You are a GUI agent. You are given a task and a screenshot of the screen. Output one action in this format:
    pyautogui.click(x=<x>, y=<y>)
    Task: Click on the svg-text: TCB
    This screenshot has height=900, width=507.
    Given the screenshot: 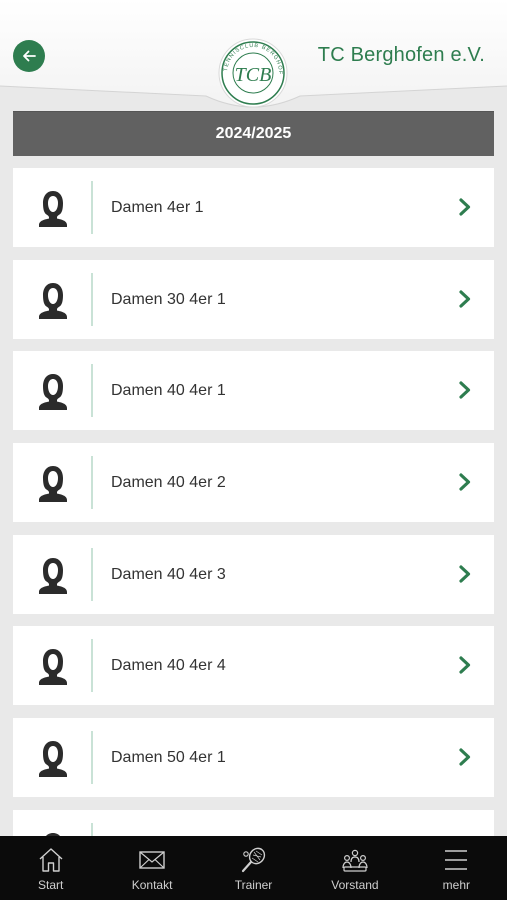 What is the action you would take?
    pyautogui.click(x=253, y=75)
    